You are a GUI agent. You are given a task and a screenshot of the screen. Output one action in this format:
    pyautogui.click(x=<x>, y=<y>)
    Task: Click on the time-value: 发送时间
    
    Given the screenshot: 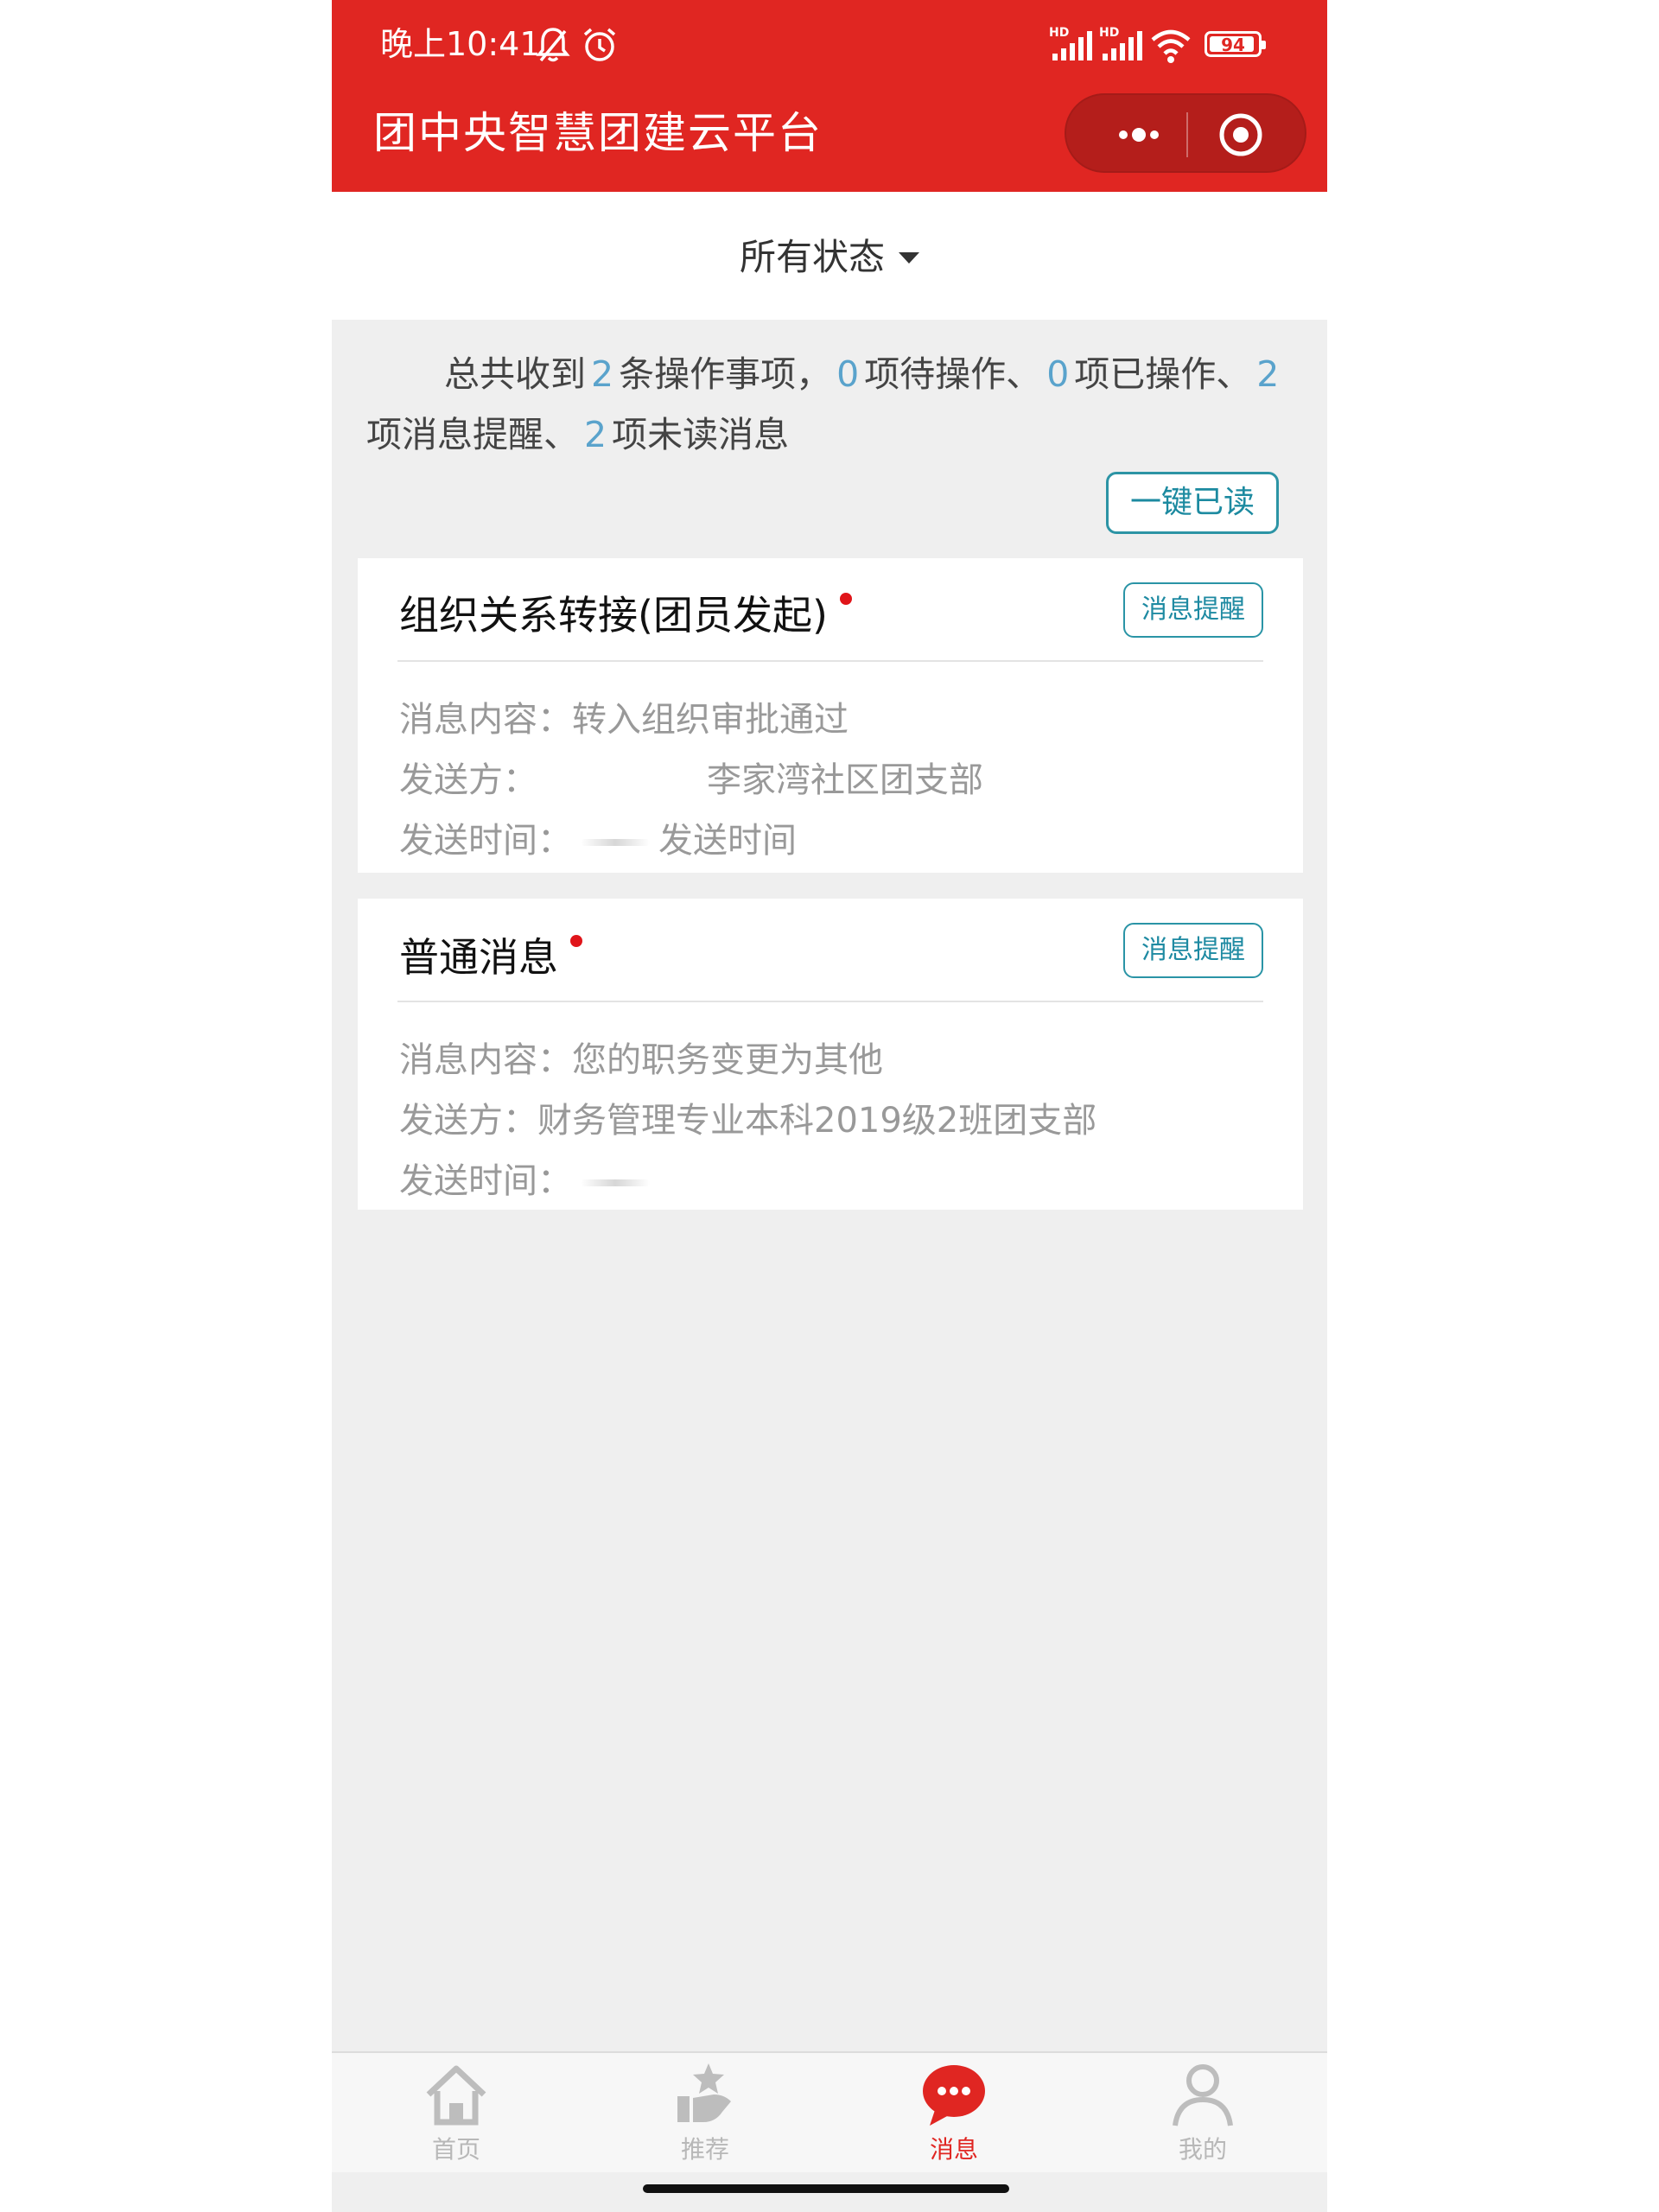 What is the action you would take?
    pyautogui.click(x=727, y=841)
    